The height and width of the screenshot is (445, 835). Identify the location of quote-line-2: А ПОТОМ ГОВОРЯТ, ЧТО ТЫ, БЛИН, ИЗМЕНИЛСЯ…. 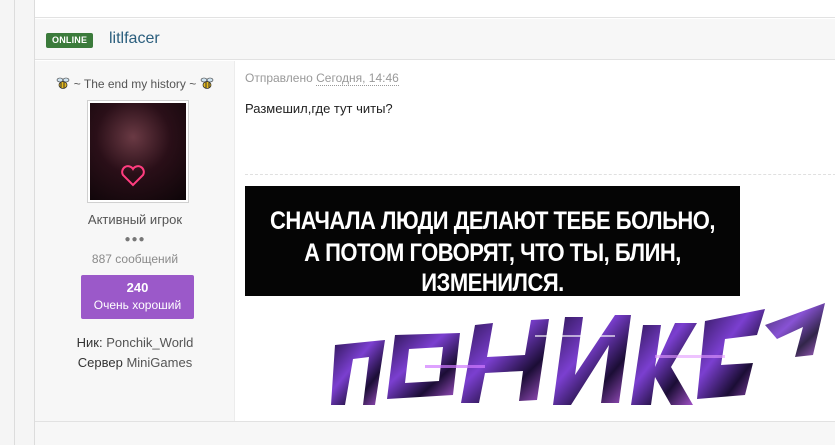
(492, 267).